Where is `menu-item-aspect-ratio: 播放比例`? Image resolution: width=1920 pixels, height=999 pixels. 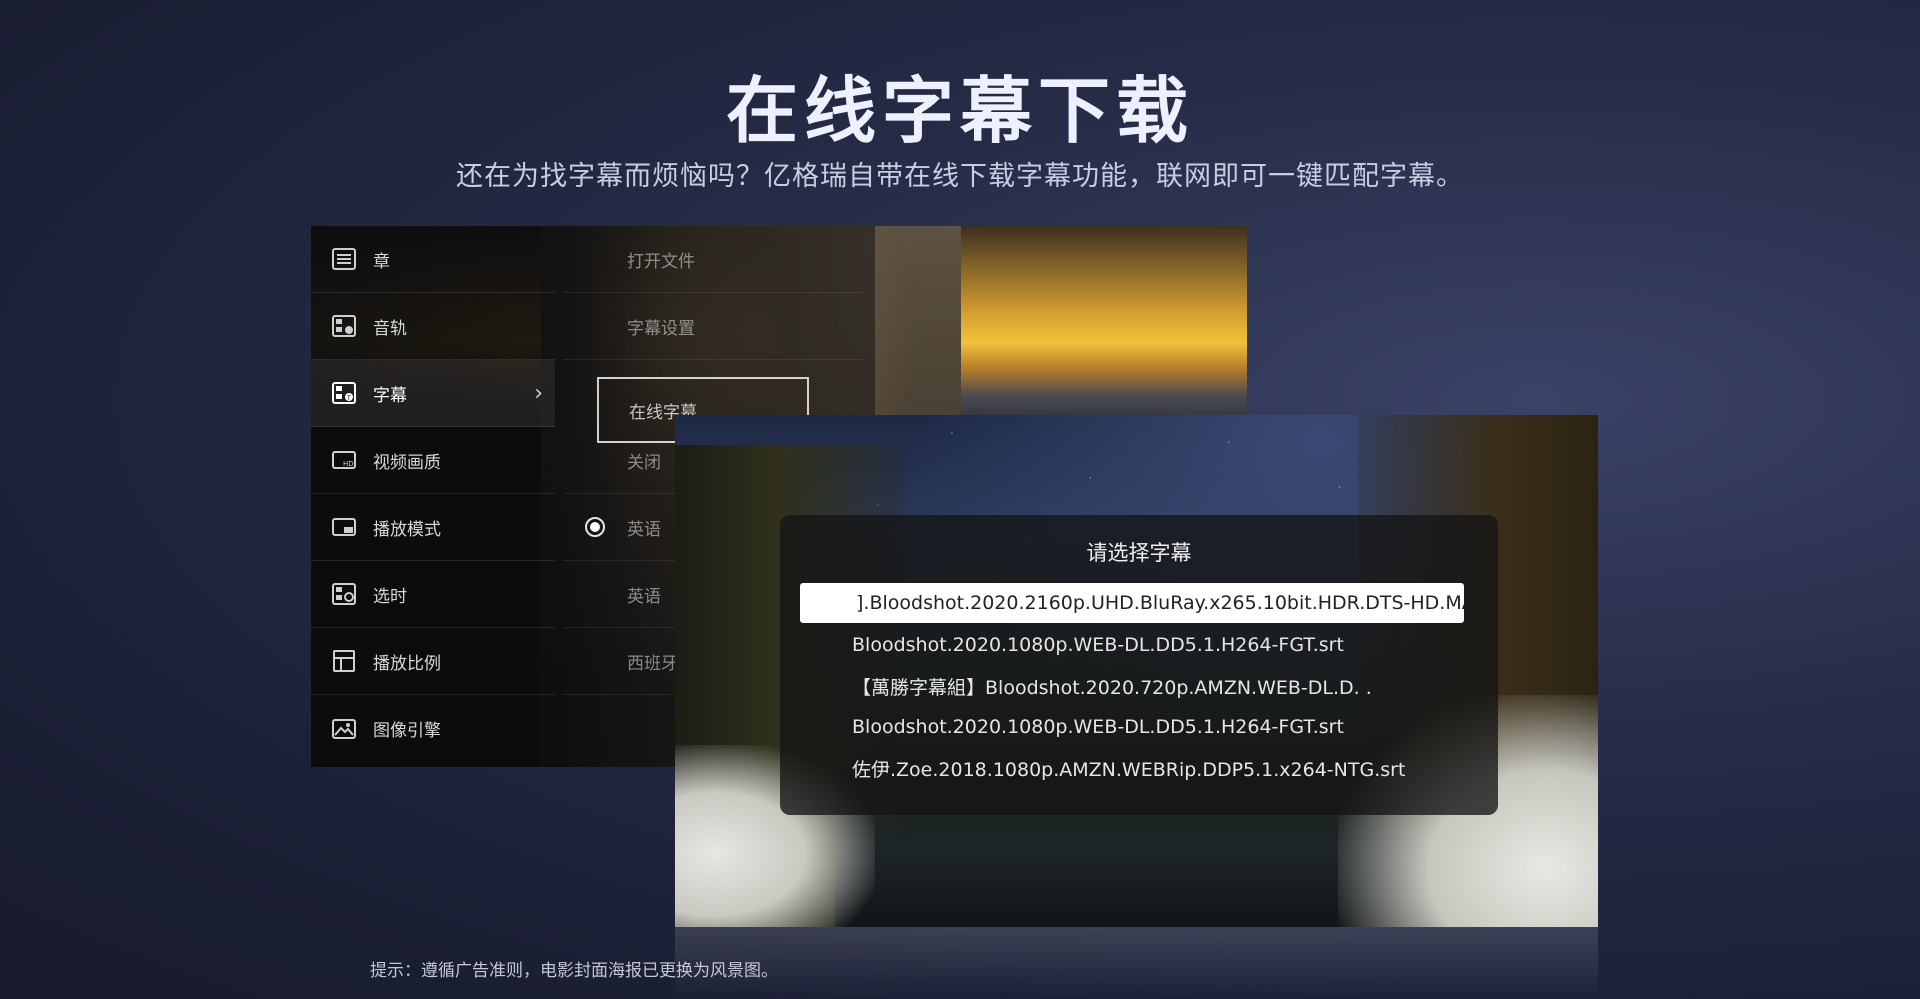 menu-item-aspect-ratio: 播放比例 is located at coordinates (433, 661).